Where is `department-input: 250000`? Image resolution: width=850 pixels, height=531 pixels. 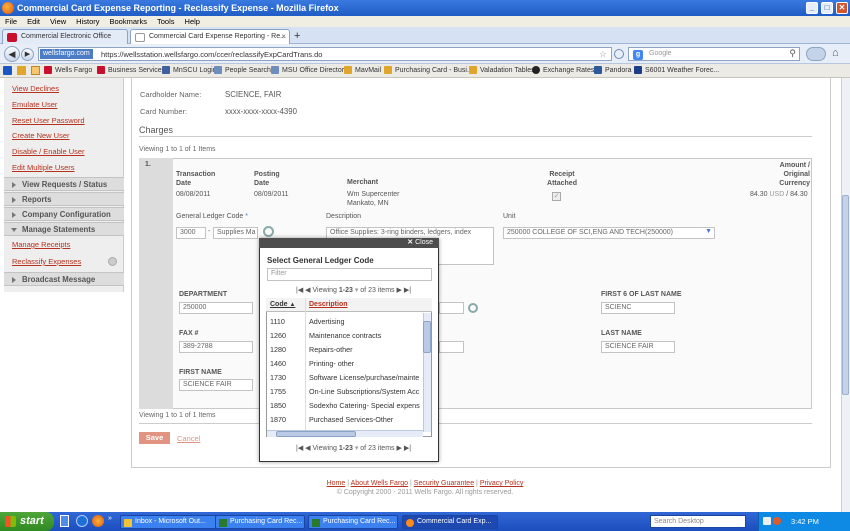 department-input: 250000 is located at coordinates (216, 308).